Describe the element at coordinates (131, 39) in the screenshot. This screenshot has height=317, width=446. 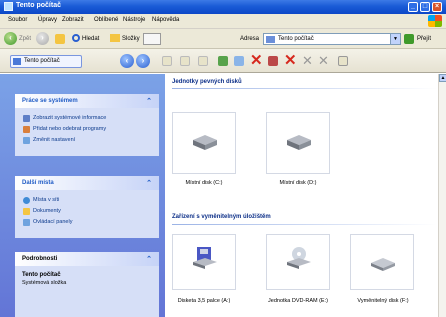
I see `folders-label: Složky` at that location.